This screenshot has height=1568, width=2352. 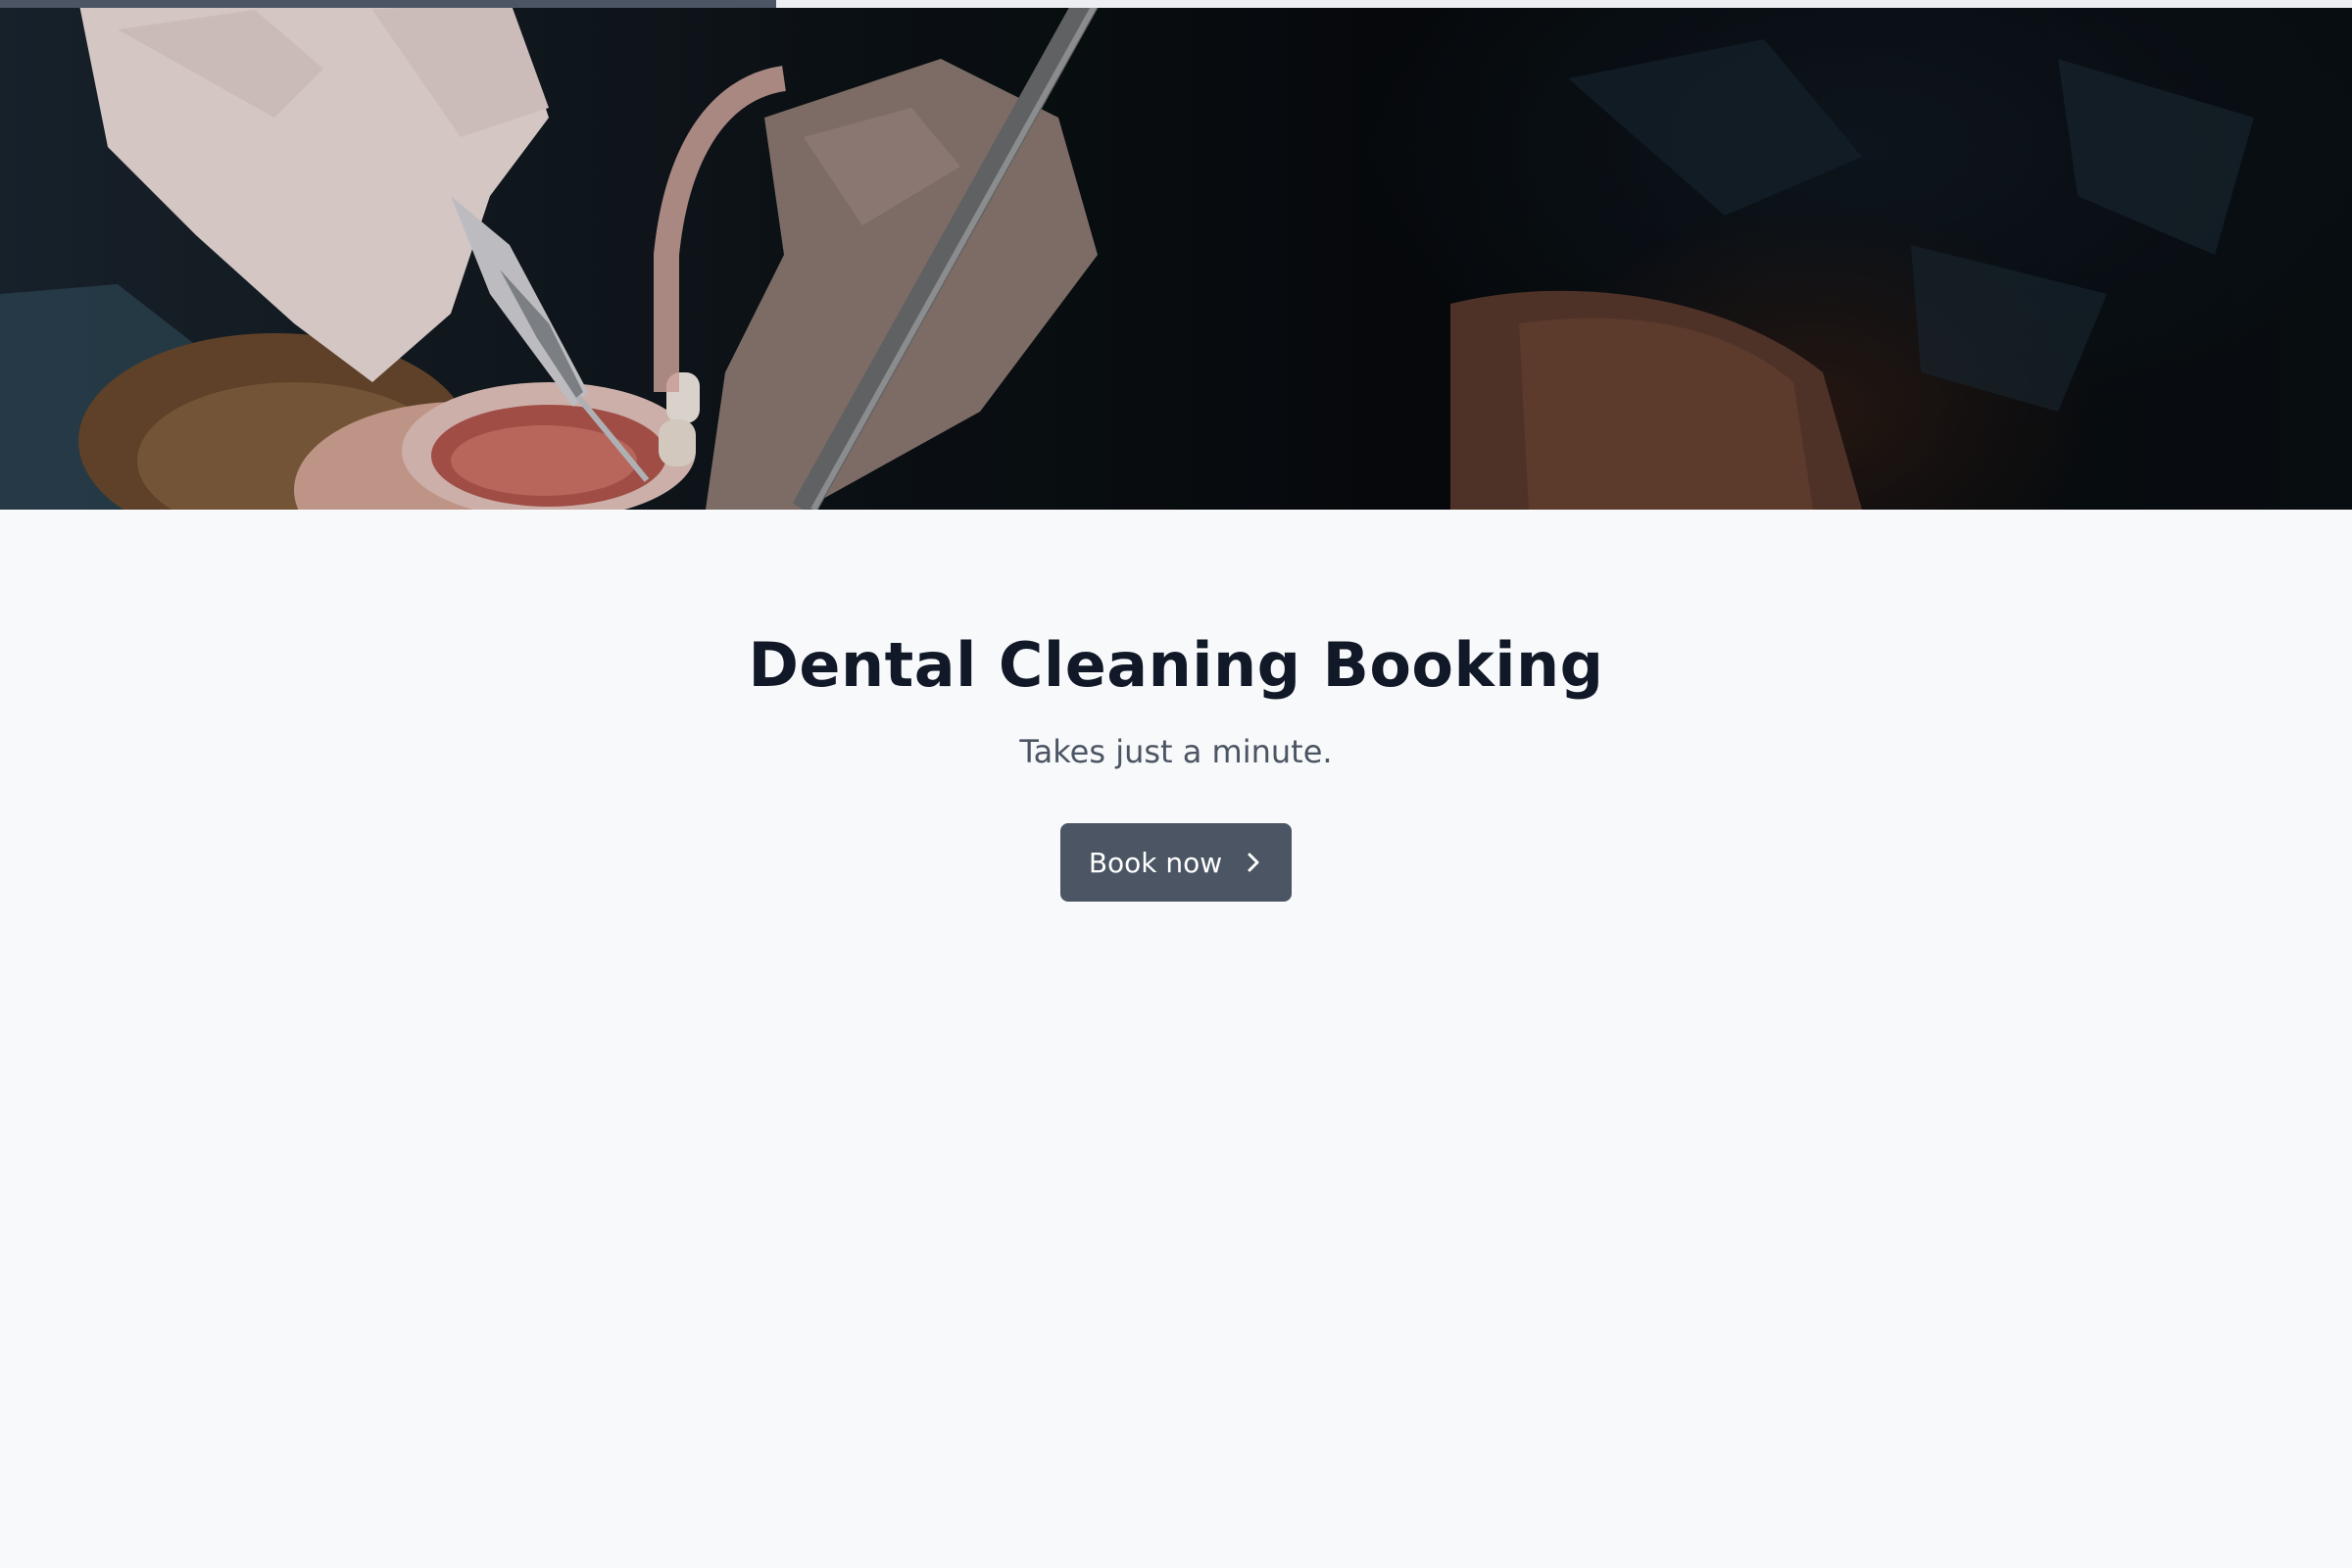 What do you see at coordinates (1155, 862) in the screenshot?
I see `book-now-label: Book now` at bounding box center [1155, 862].